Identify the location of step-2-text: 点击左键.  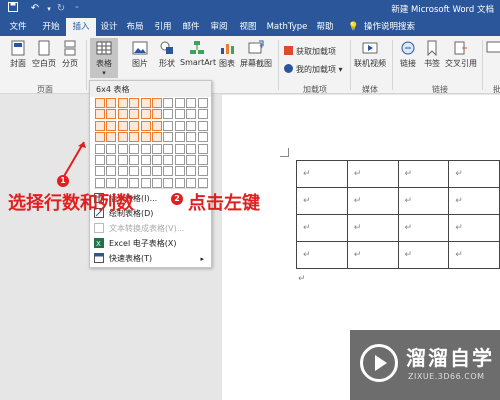
(224, 203).